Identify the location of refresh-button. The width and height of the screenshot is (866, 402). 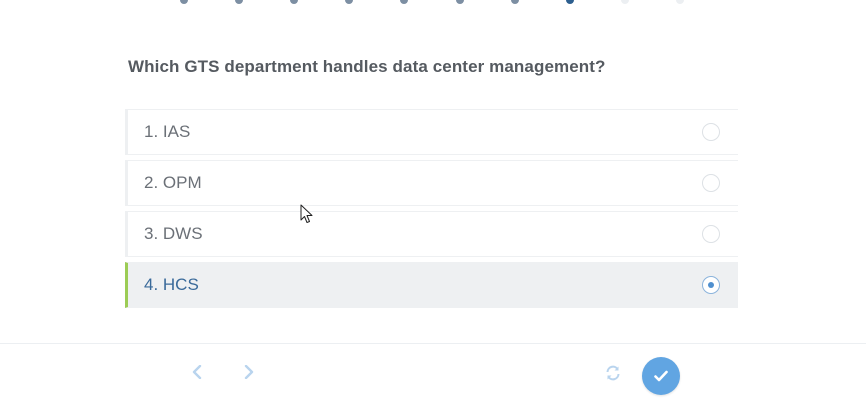
(613, 373).